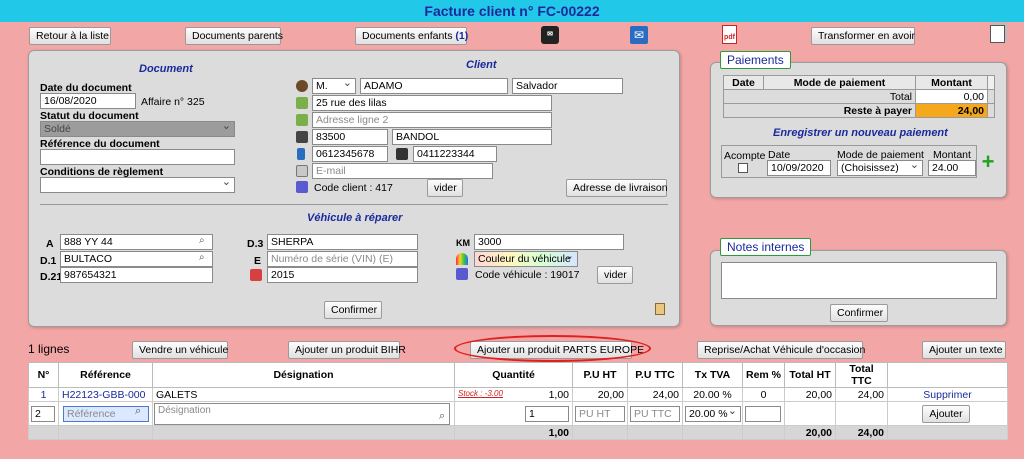 The width and height of the screenshot is (1024, 459). What do you see at coordinates (859, 313) in the screenshot?
I see `notes-confirm-button: Confirmer` at bounding box center [859, 313].